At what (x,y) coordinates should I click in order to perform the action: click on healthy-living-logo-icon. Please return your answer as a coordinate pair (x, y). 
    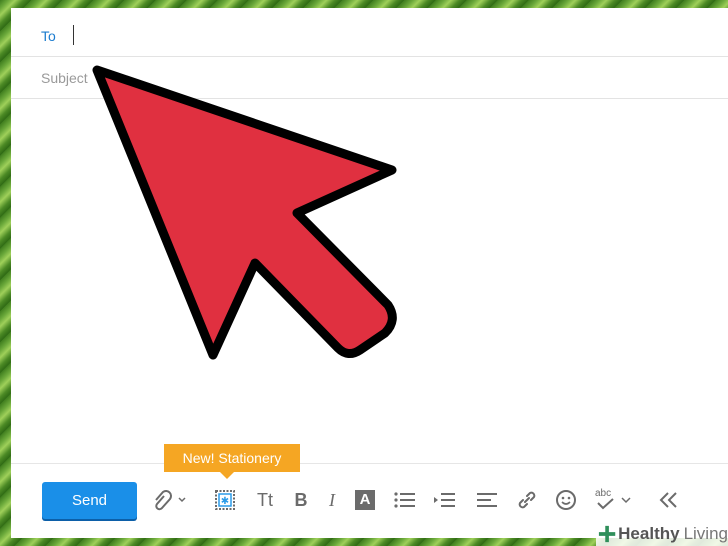
    Looking at the image, I should click on (607, 533).